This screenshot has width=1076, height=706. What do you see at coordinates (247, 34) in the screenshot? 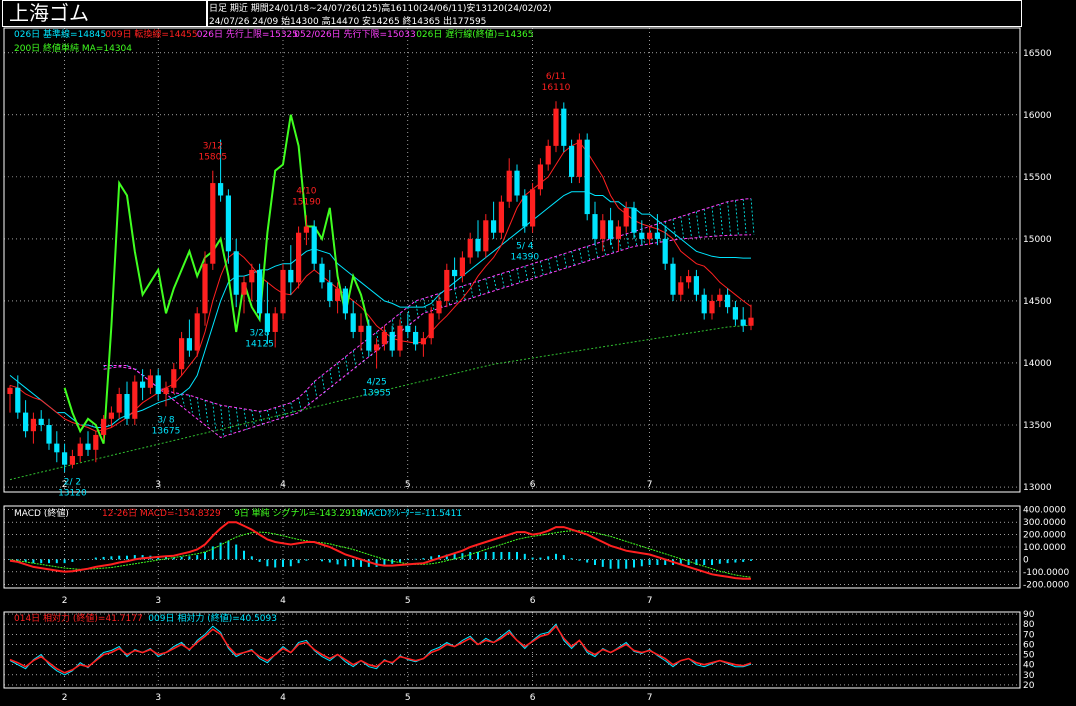
I see `ichimoku-legend-2: 026日 先行上限=15325` at bounding box center [247, 34].